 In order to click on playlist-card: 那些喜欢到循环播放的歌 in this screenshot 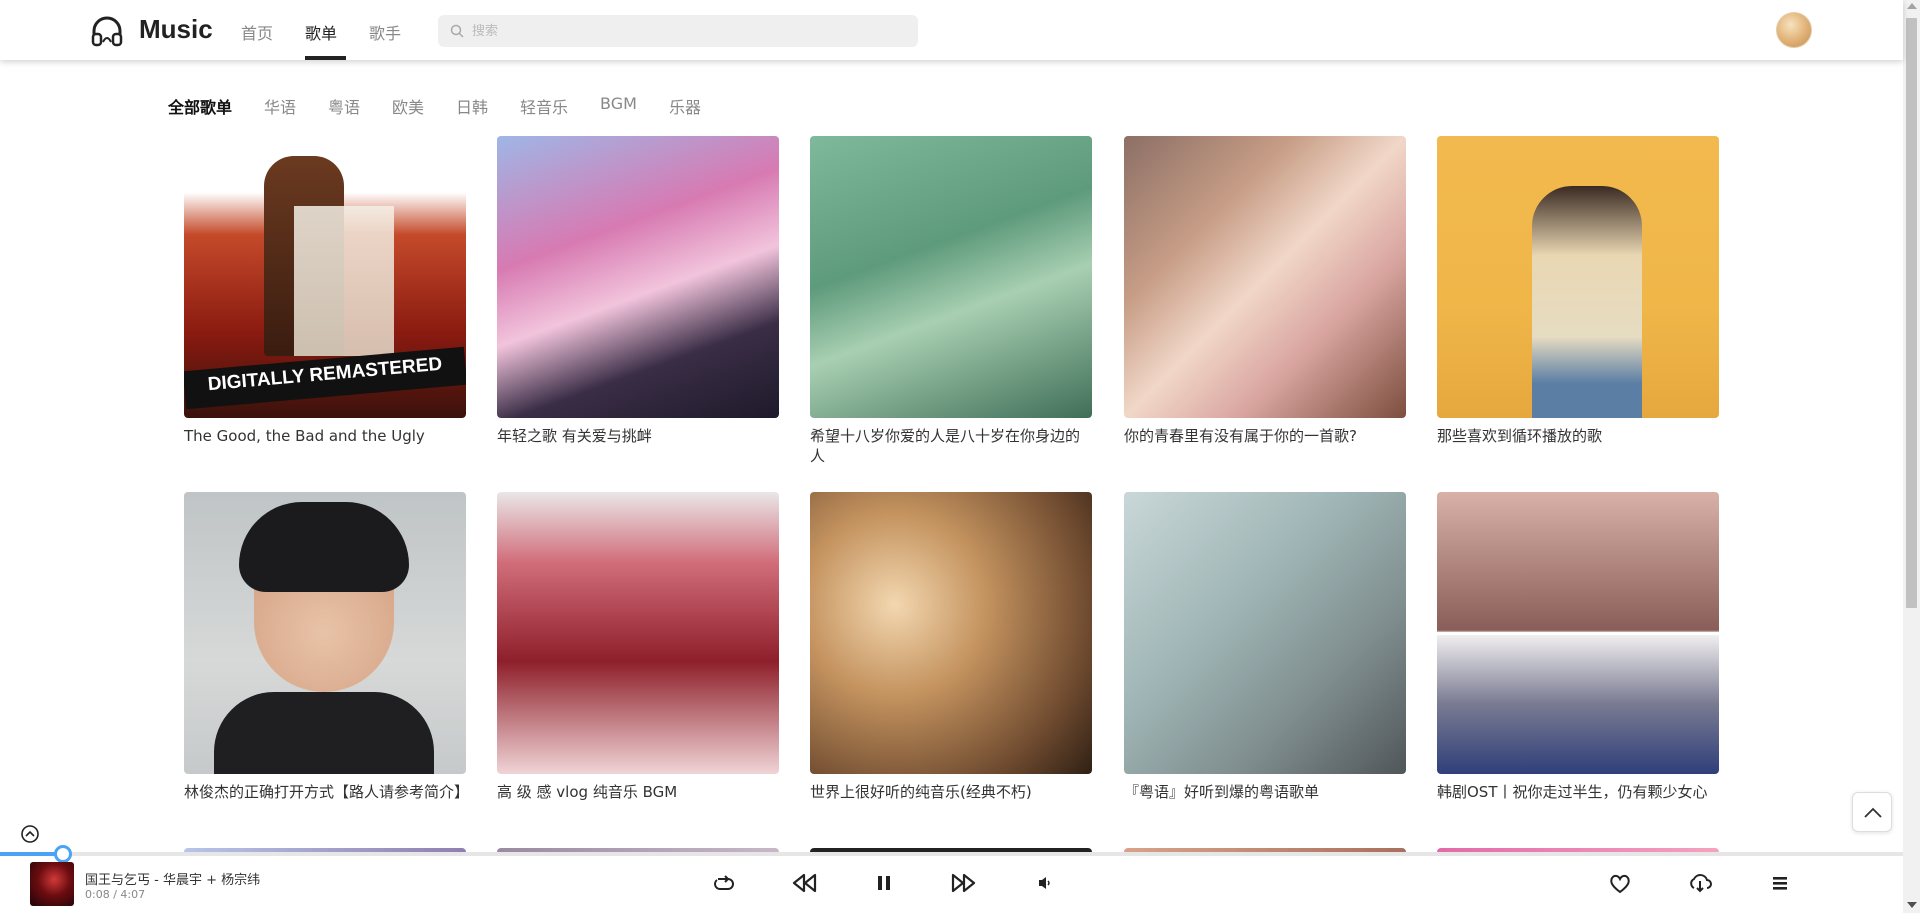, I will do `click(1578, 291)`.